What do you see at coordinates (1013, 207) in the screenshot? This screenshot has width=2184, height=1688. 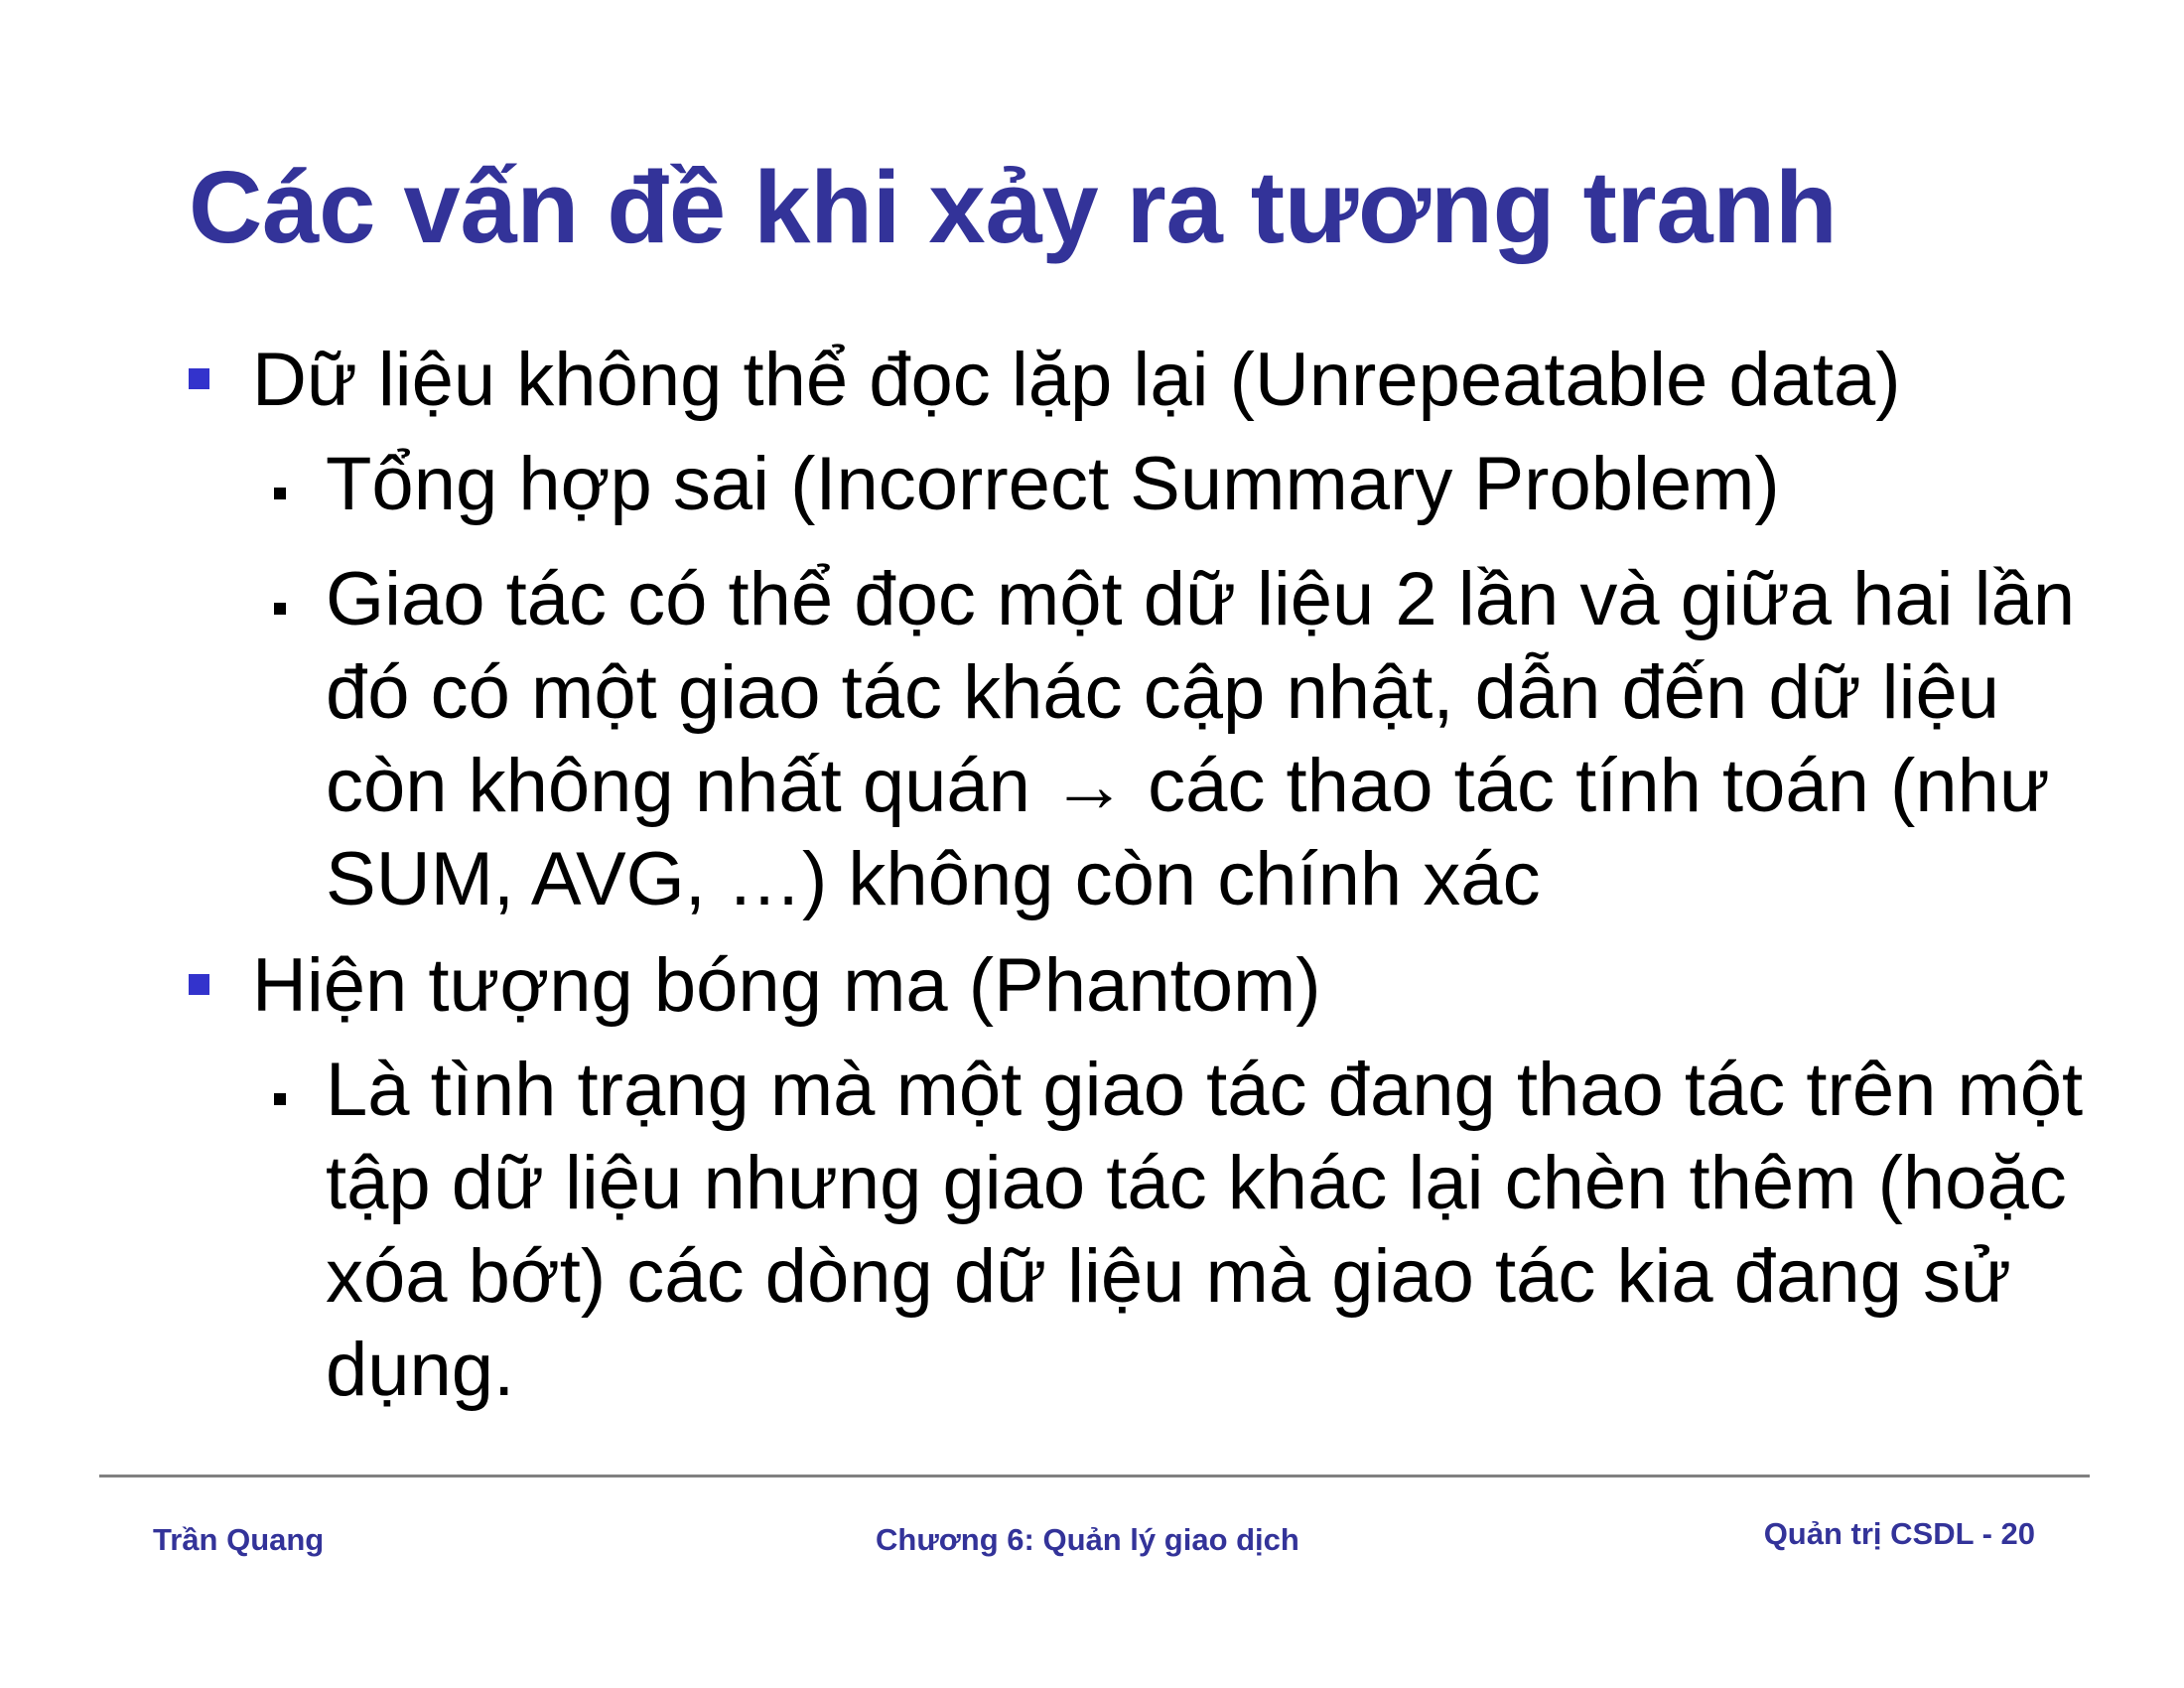 I see `slide-title: Các vấn đề khi xảy ra tương tranh` at bounding box center [1013, 207].